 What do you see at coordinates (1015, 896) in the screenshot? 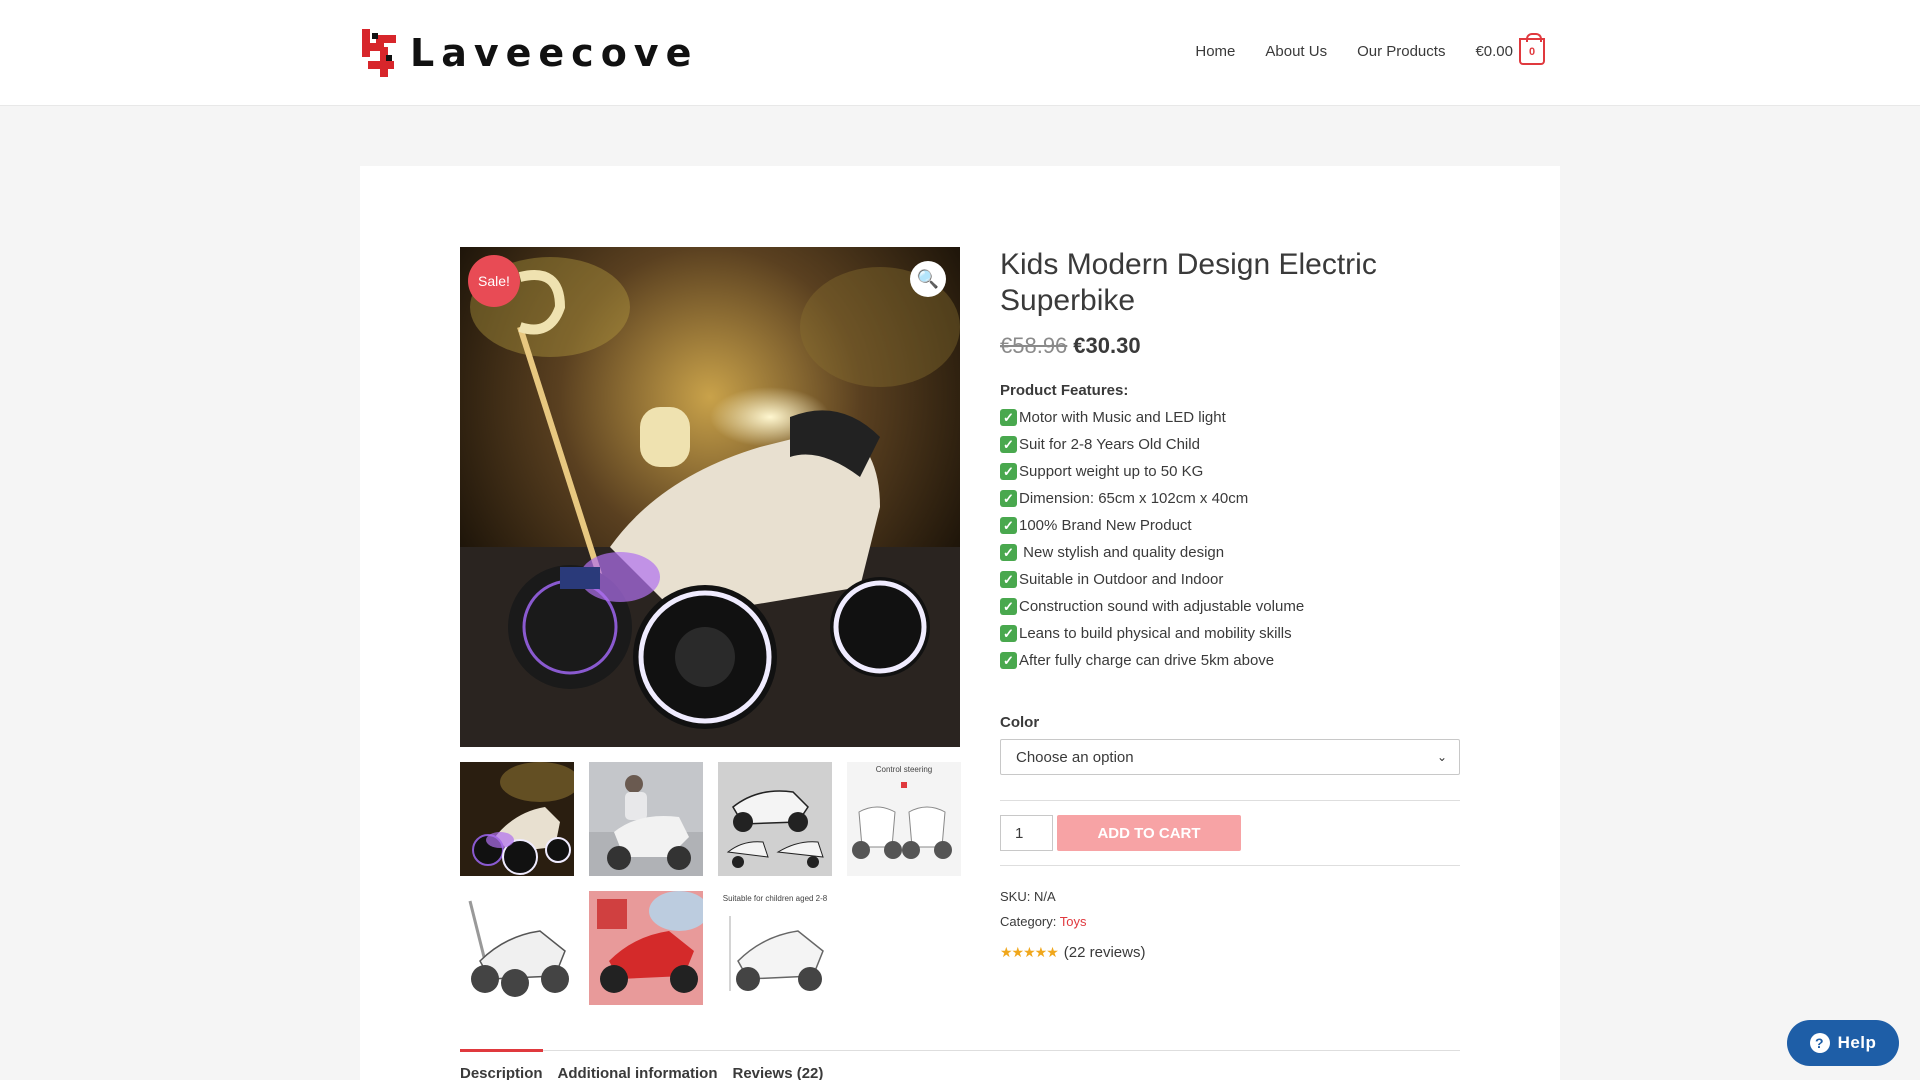
I see `sku-label: SKU:` at bounding box center [1015, 896].